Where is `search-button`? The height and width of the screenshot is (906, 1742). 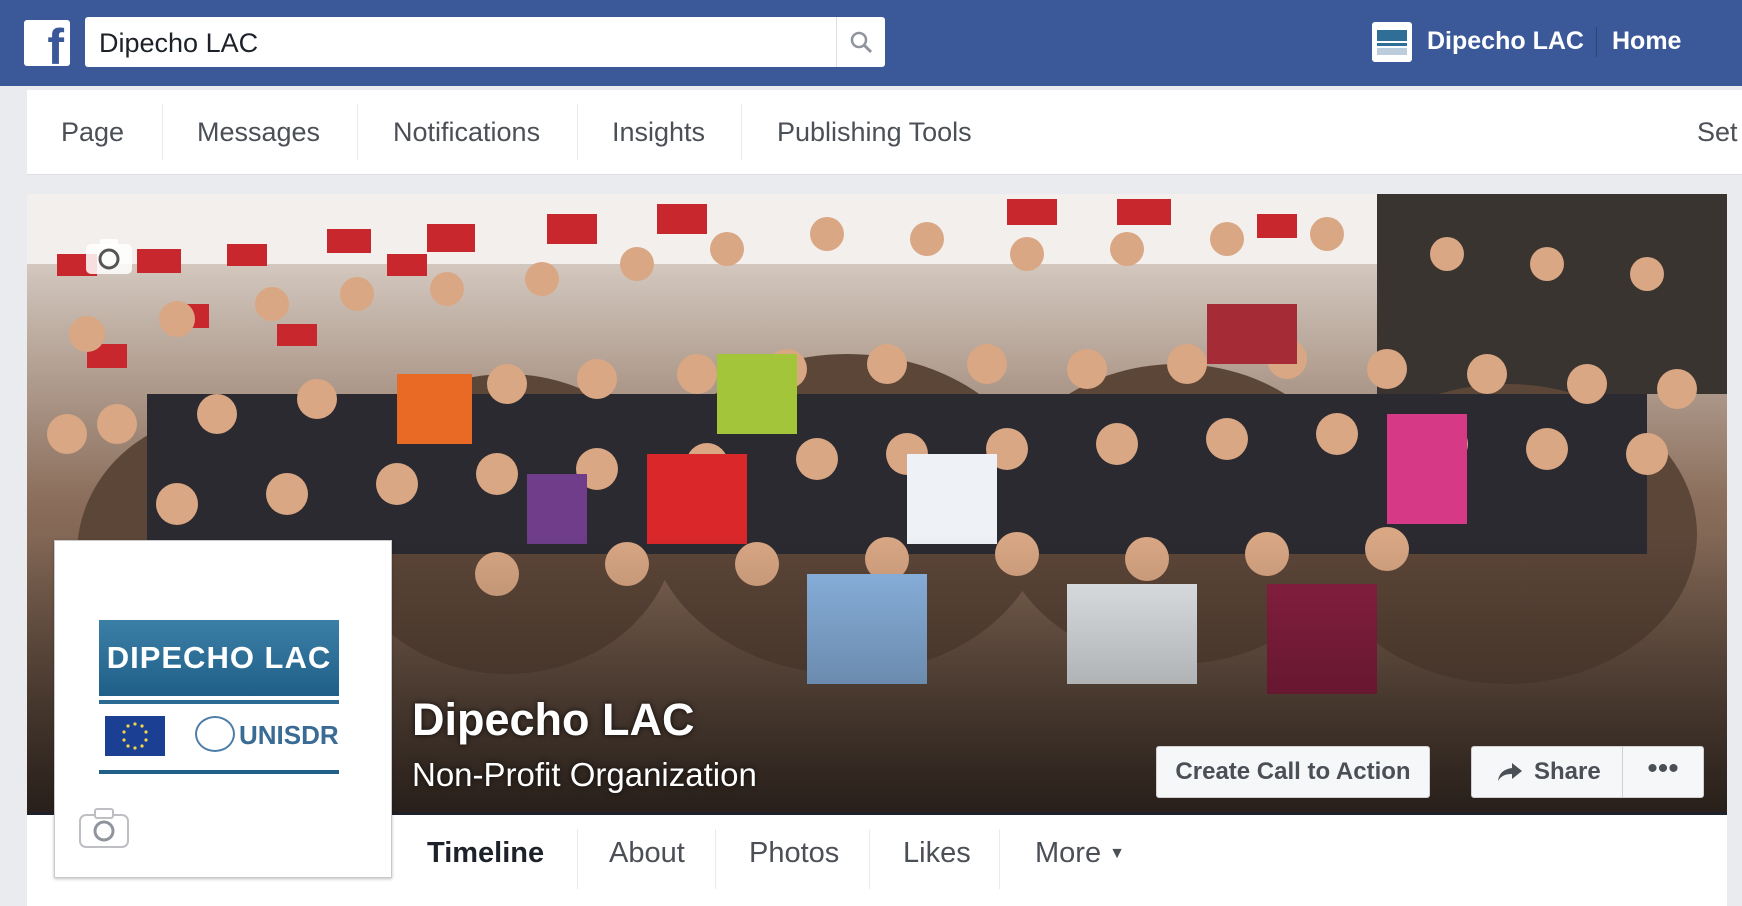
search-button is located at coordinates (860, 42).